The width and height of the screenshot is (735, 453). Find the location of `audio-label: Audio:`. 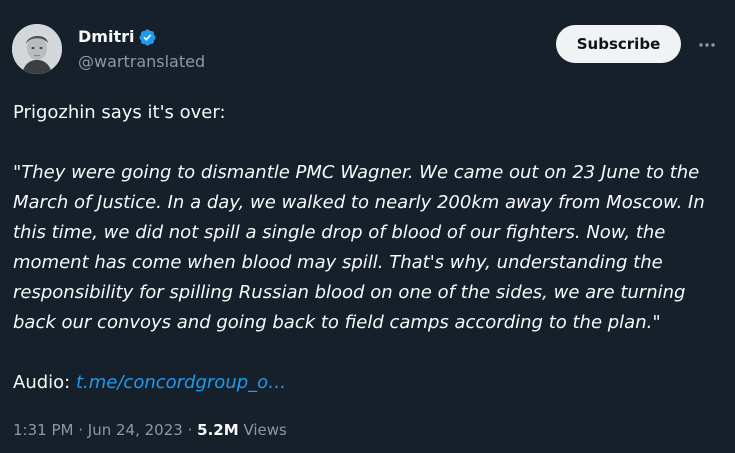

audio-label: Audio: is located at coordinates (42, 382).